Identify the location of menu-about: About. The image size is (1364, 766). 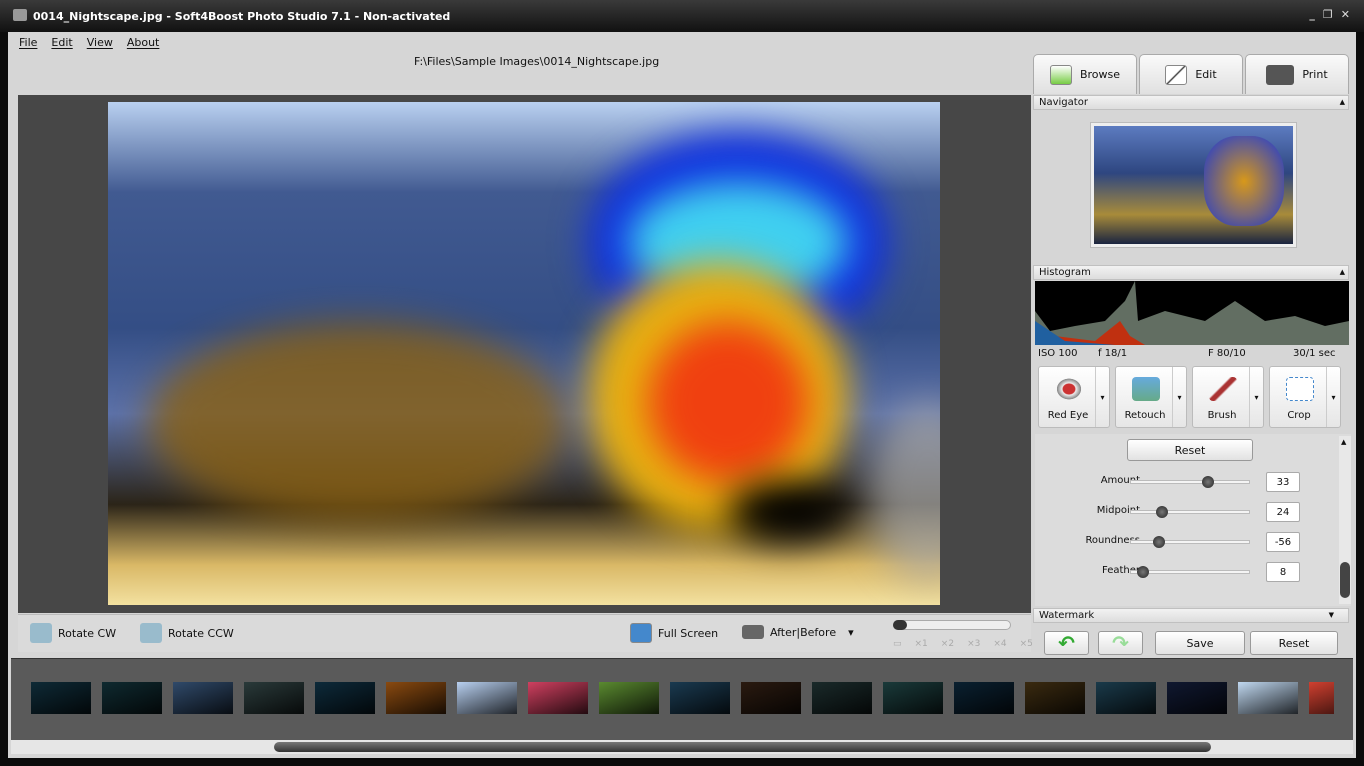
(143, 42).